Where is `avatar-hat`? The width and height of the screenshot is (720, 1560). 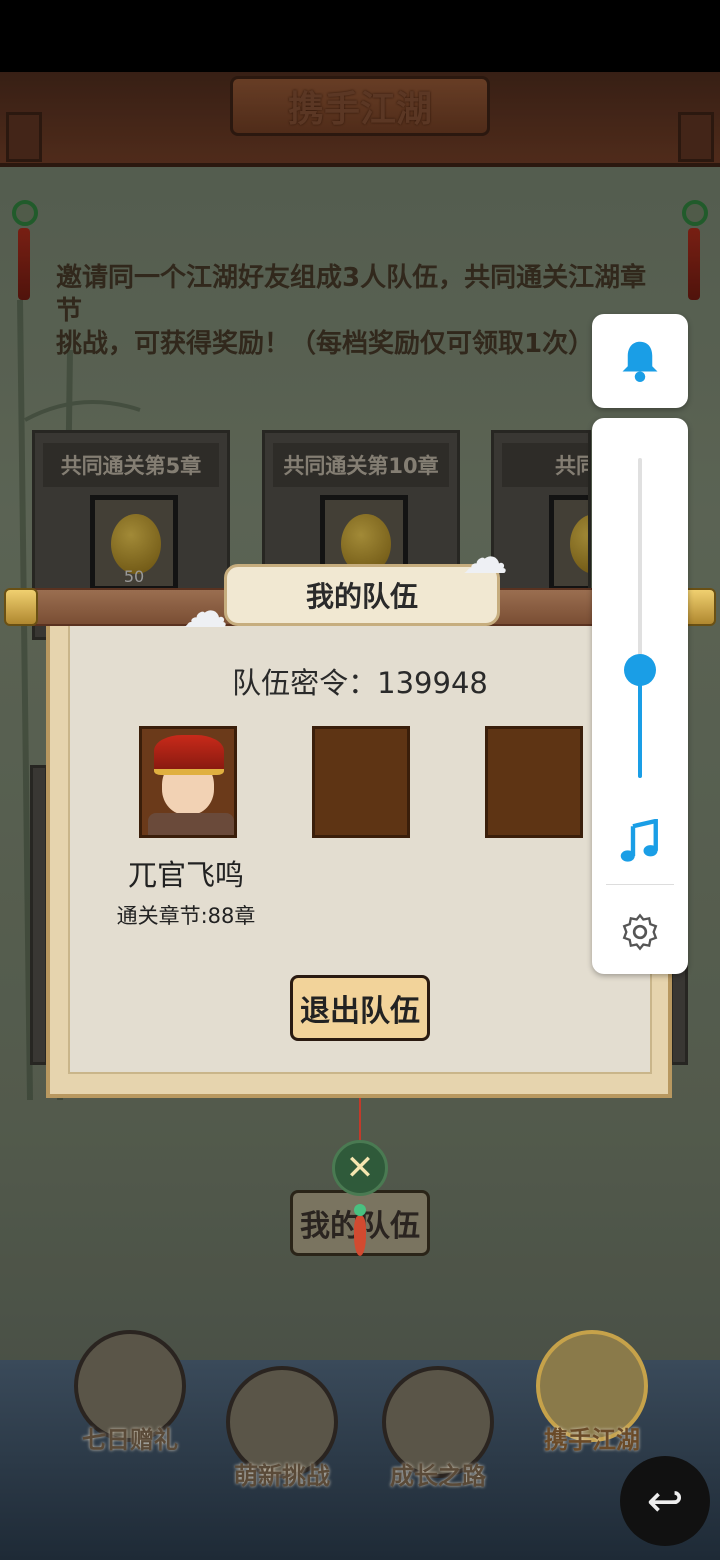
avatar-hat is located at coordinates (189, 755).